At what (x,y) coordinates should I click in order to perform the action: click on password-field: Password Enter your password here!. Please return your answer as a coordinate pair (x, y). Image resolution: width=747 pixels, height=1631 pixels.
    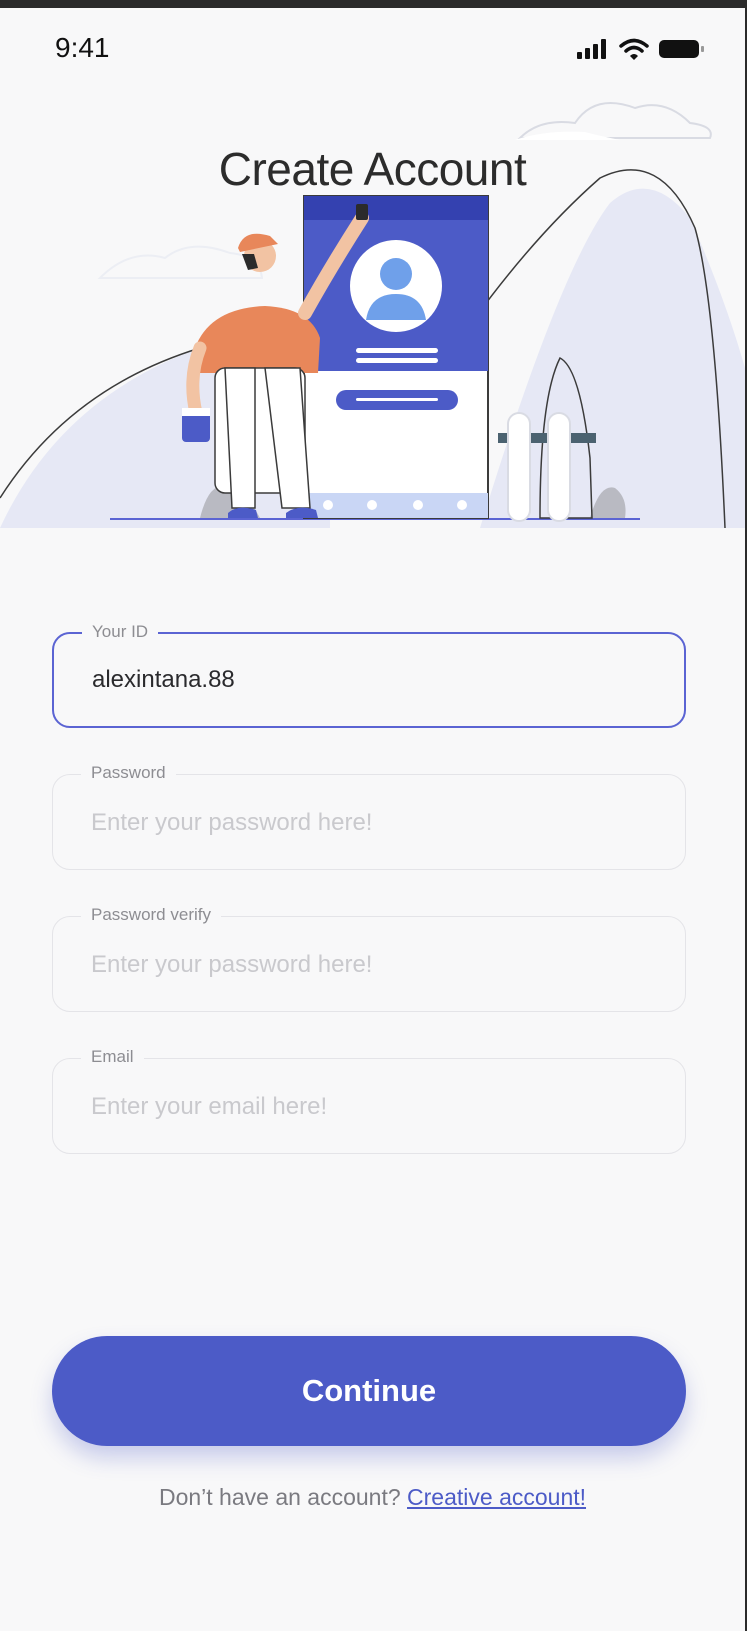
    Looking at the image, I should click on (369, 816).